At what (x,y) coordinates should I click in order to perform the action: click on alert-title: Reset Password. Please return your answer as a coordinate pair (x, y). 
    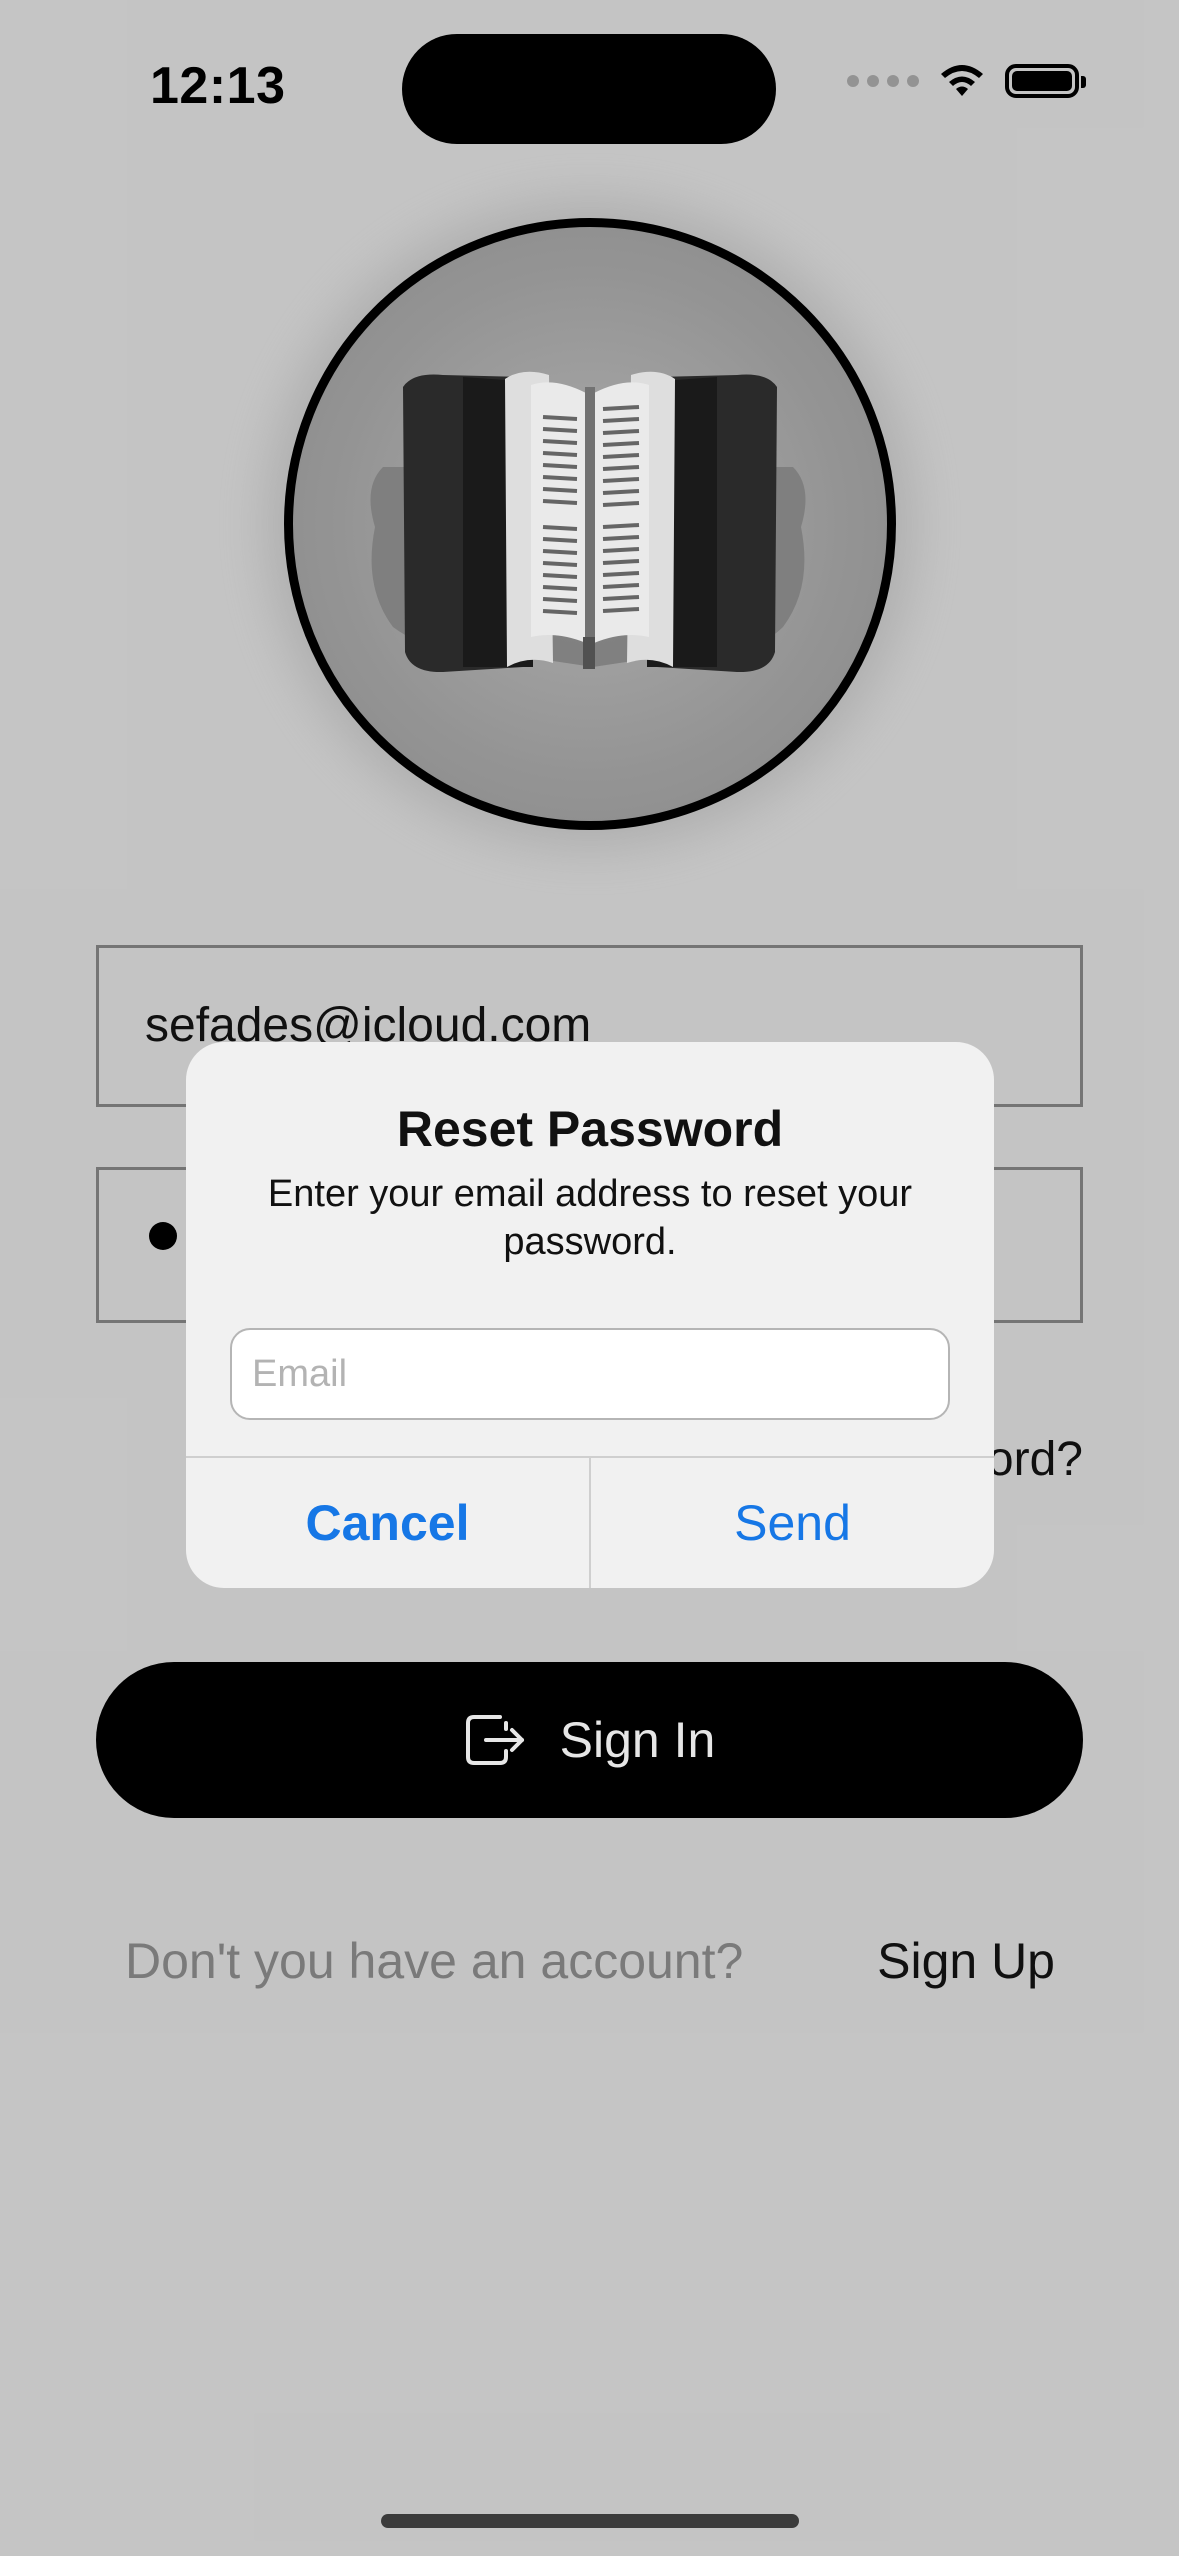
    Looking at the image, I should click on (590, 1129).